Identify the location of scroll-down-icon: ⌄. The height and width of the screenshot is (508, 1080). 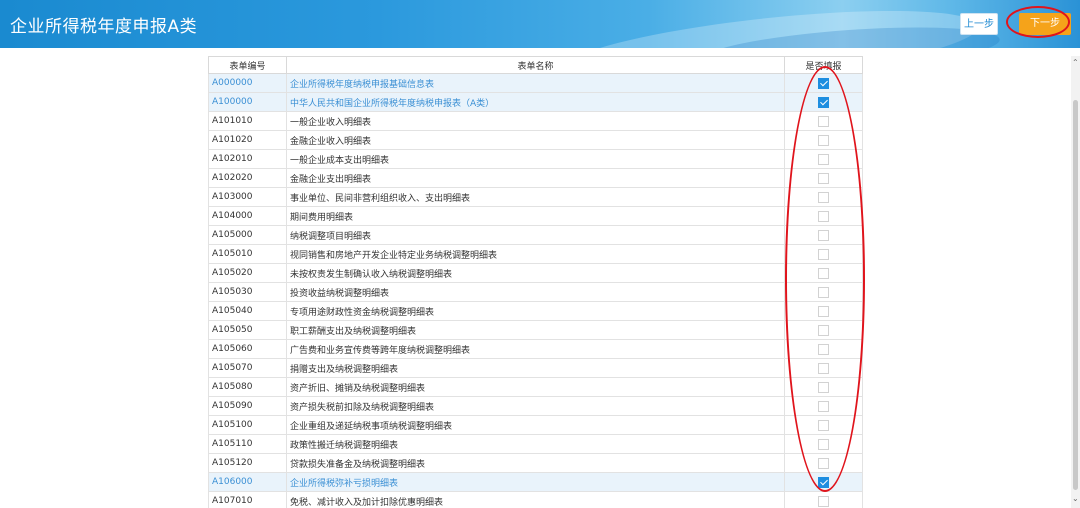
(1075, 498).